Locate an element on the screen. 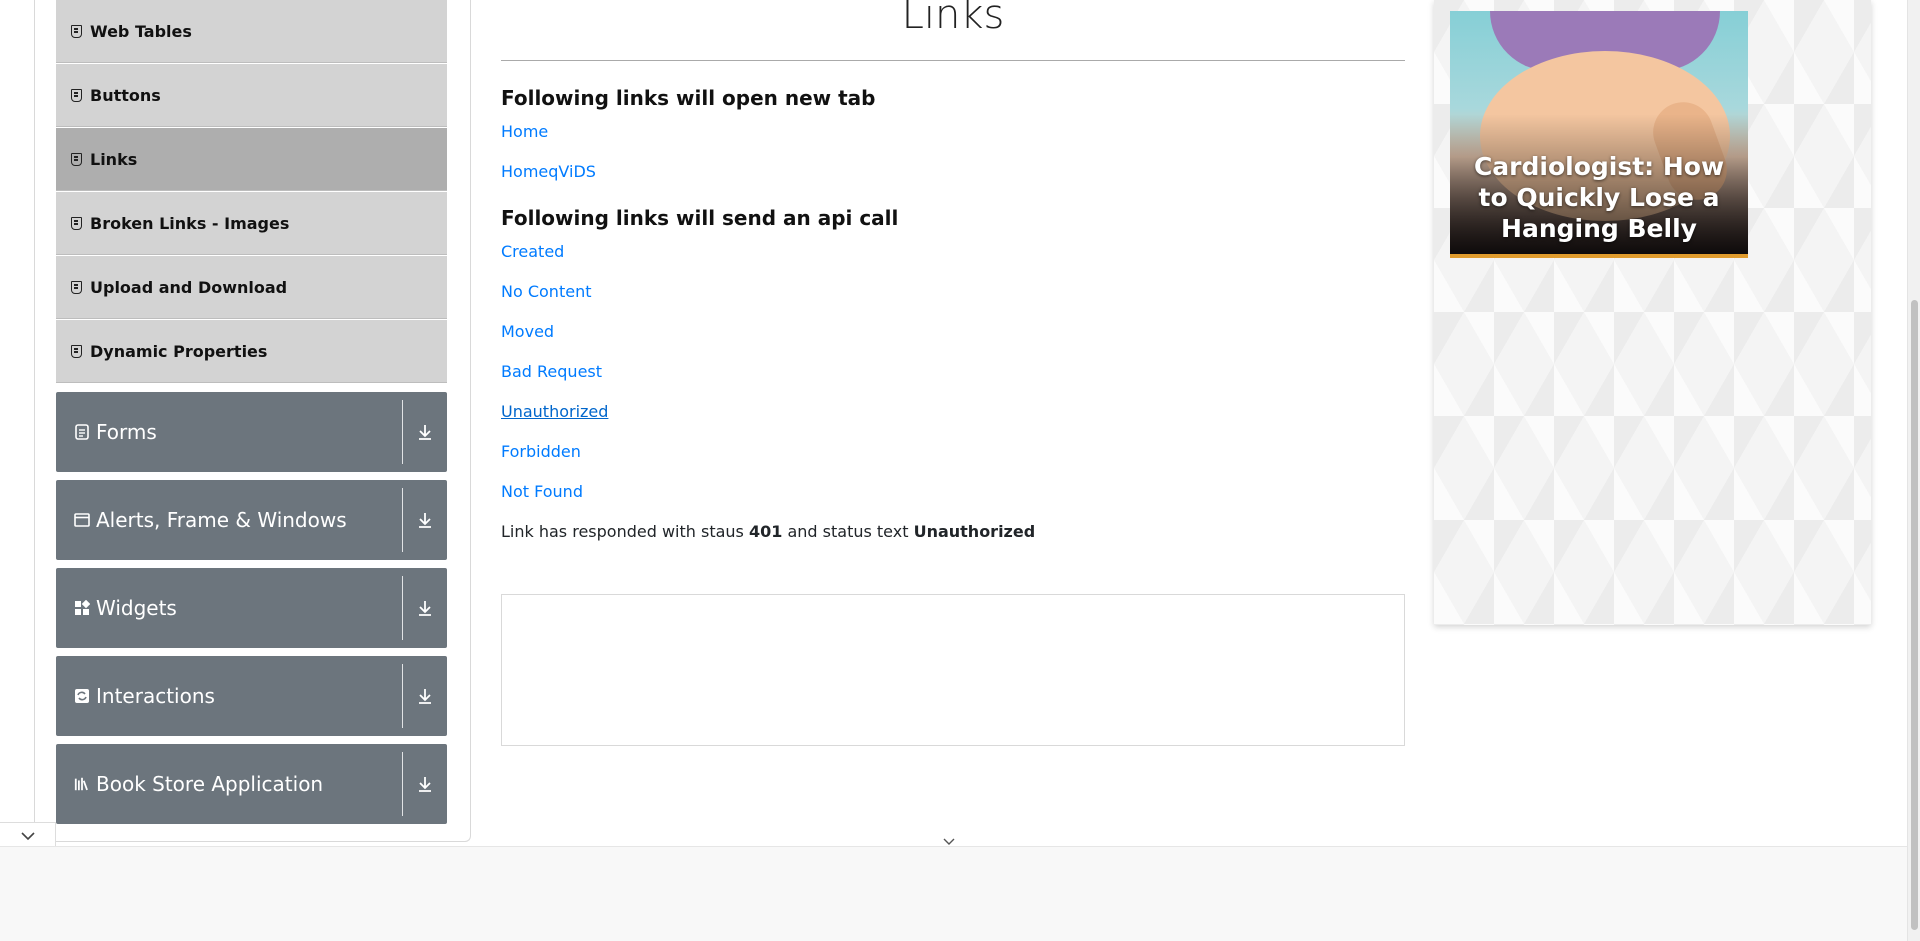 The image size is (1920, 941). group-label: Book Store Application is located at coordinates (210, 784).